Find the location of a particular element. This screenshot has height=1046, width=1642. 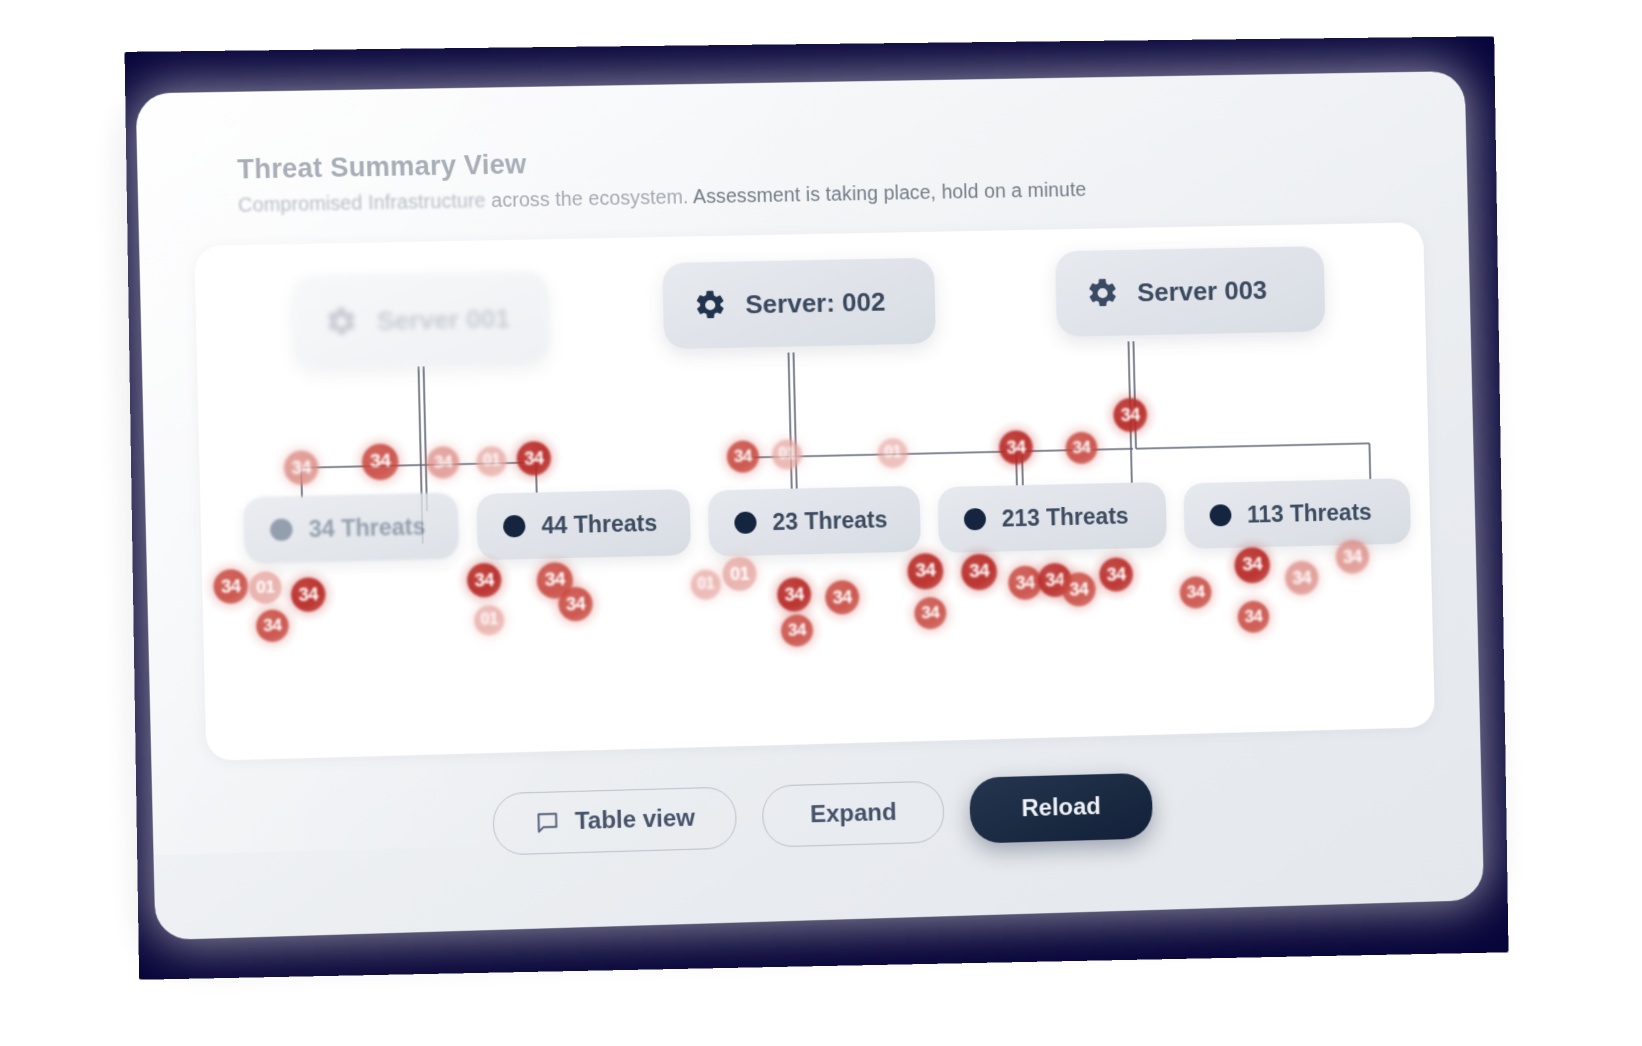

table-view-button: Table view is located at coordinates (615, 821).